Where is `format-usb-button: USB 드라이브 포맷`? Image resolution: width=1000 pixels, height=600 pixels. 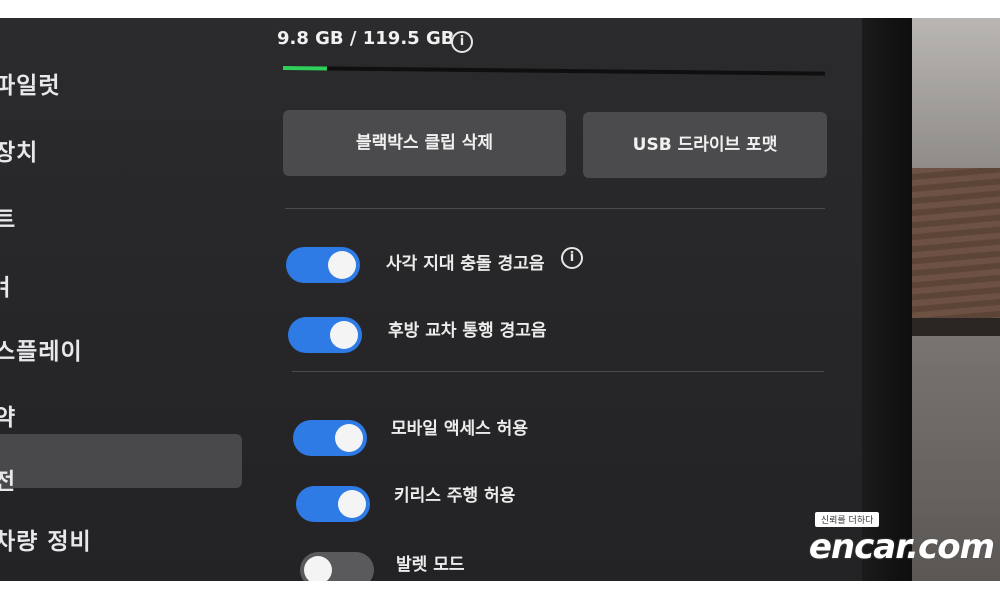 format-usb-button: USB 드라이브 포맷 is located at coordinates (705, 145).